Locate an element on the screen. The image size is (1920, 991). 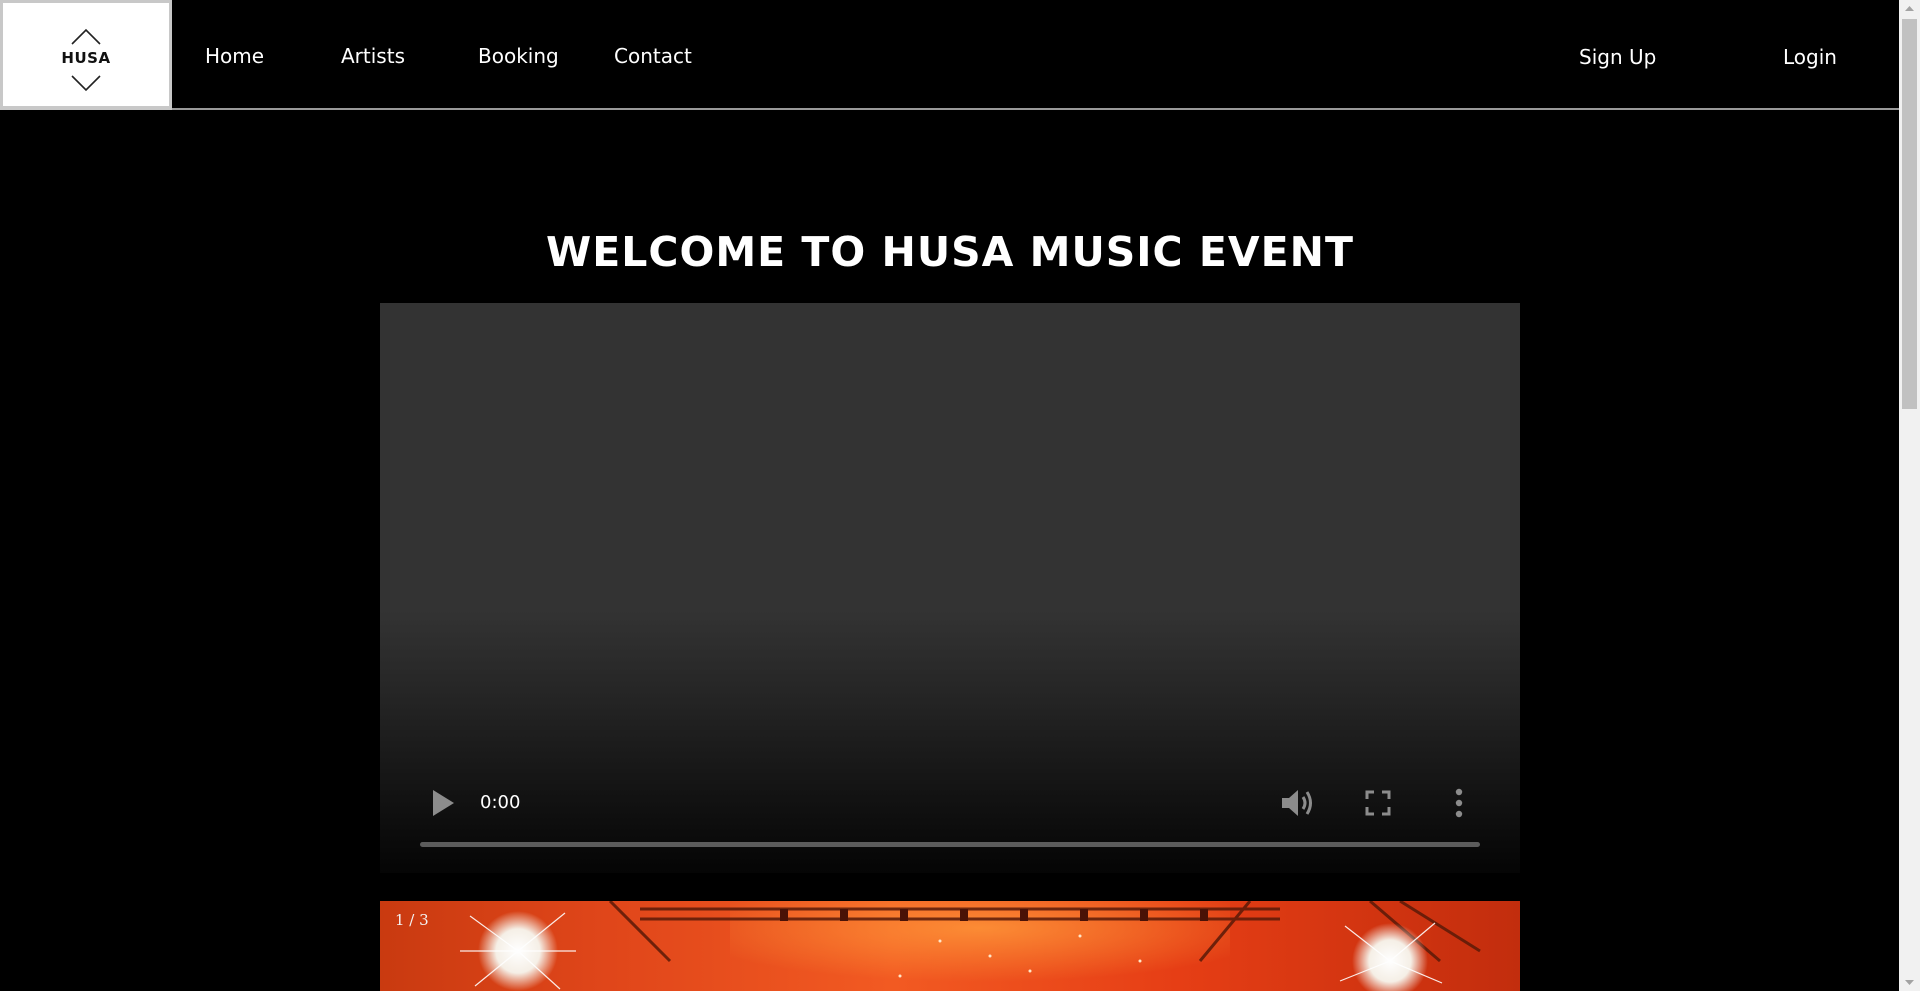
scroll-down-arrow-icon is located at coordinates (1909, 982).